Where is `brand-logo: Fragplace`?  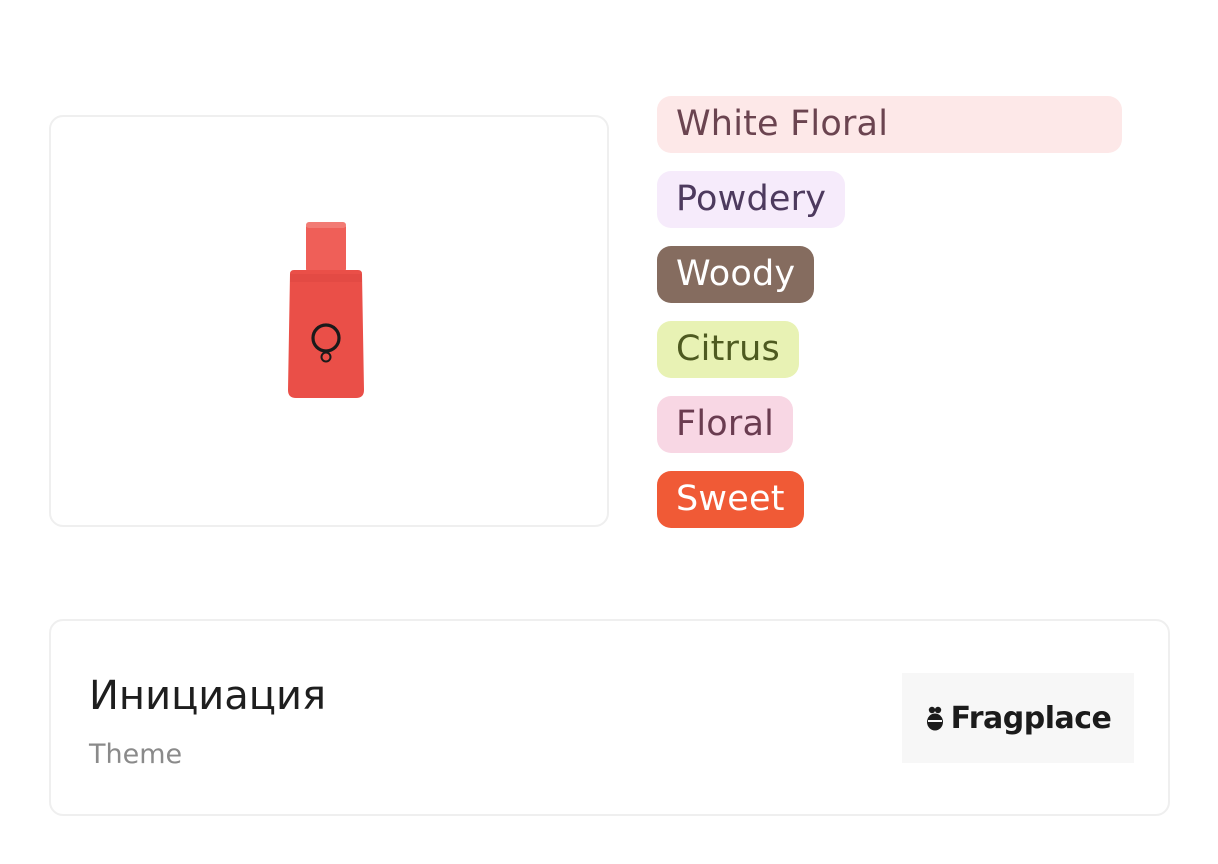
brand-logo: Fragplace is located at coordinates (1018, 718).